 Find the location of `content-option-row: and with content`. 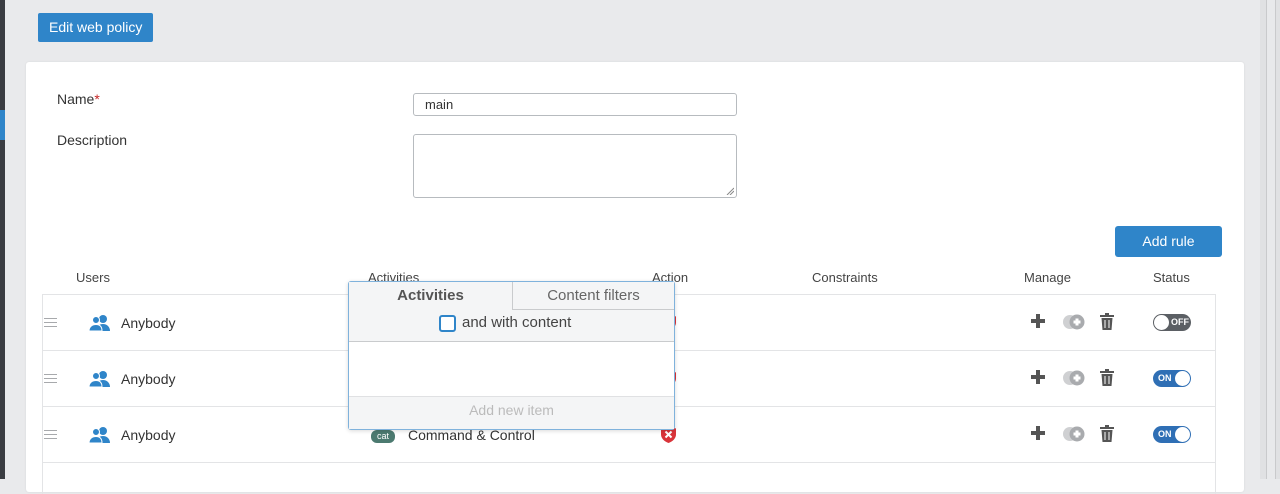

content-option-row: and with content is located at coordinates (511, 326).